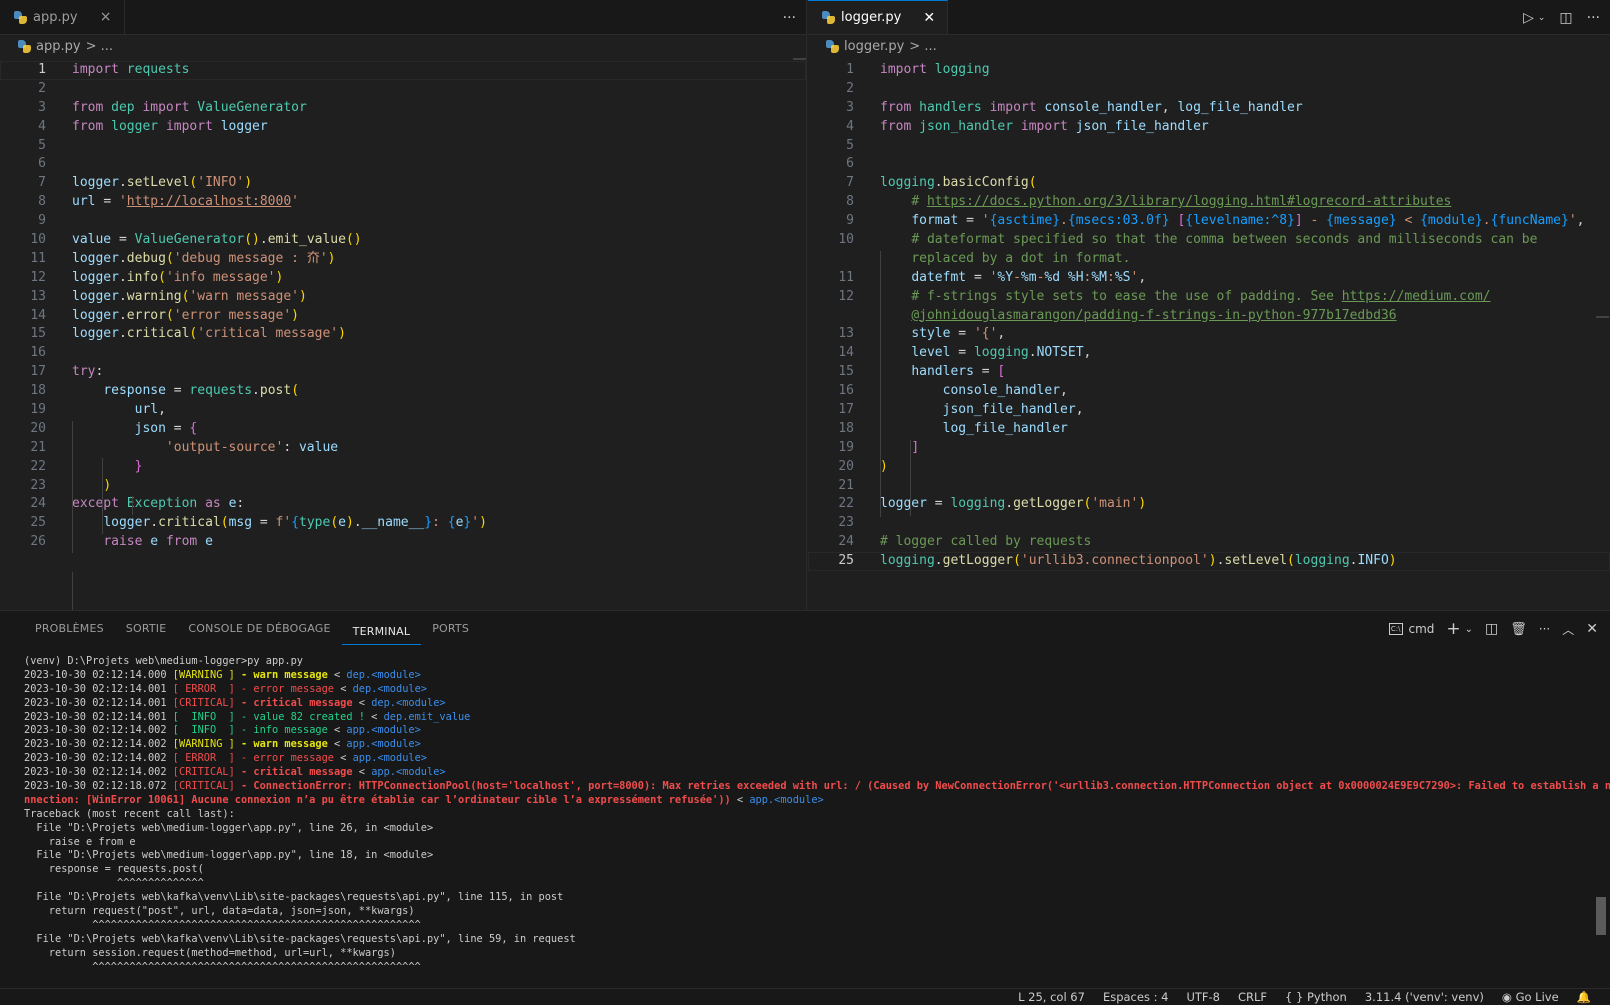 The width and height of the screenshot is (1610, 1005). Describe the element at coordinates (1252, 997) in the screenshot. I see `line-ending: CRLF` at that location.